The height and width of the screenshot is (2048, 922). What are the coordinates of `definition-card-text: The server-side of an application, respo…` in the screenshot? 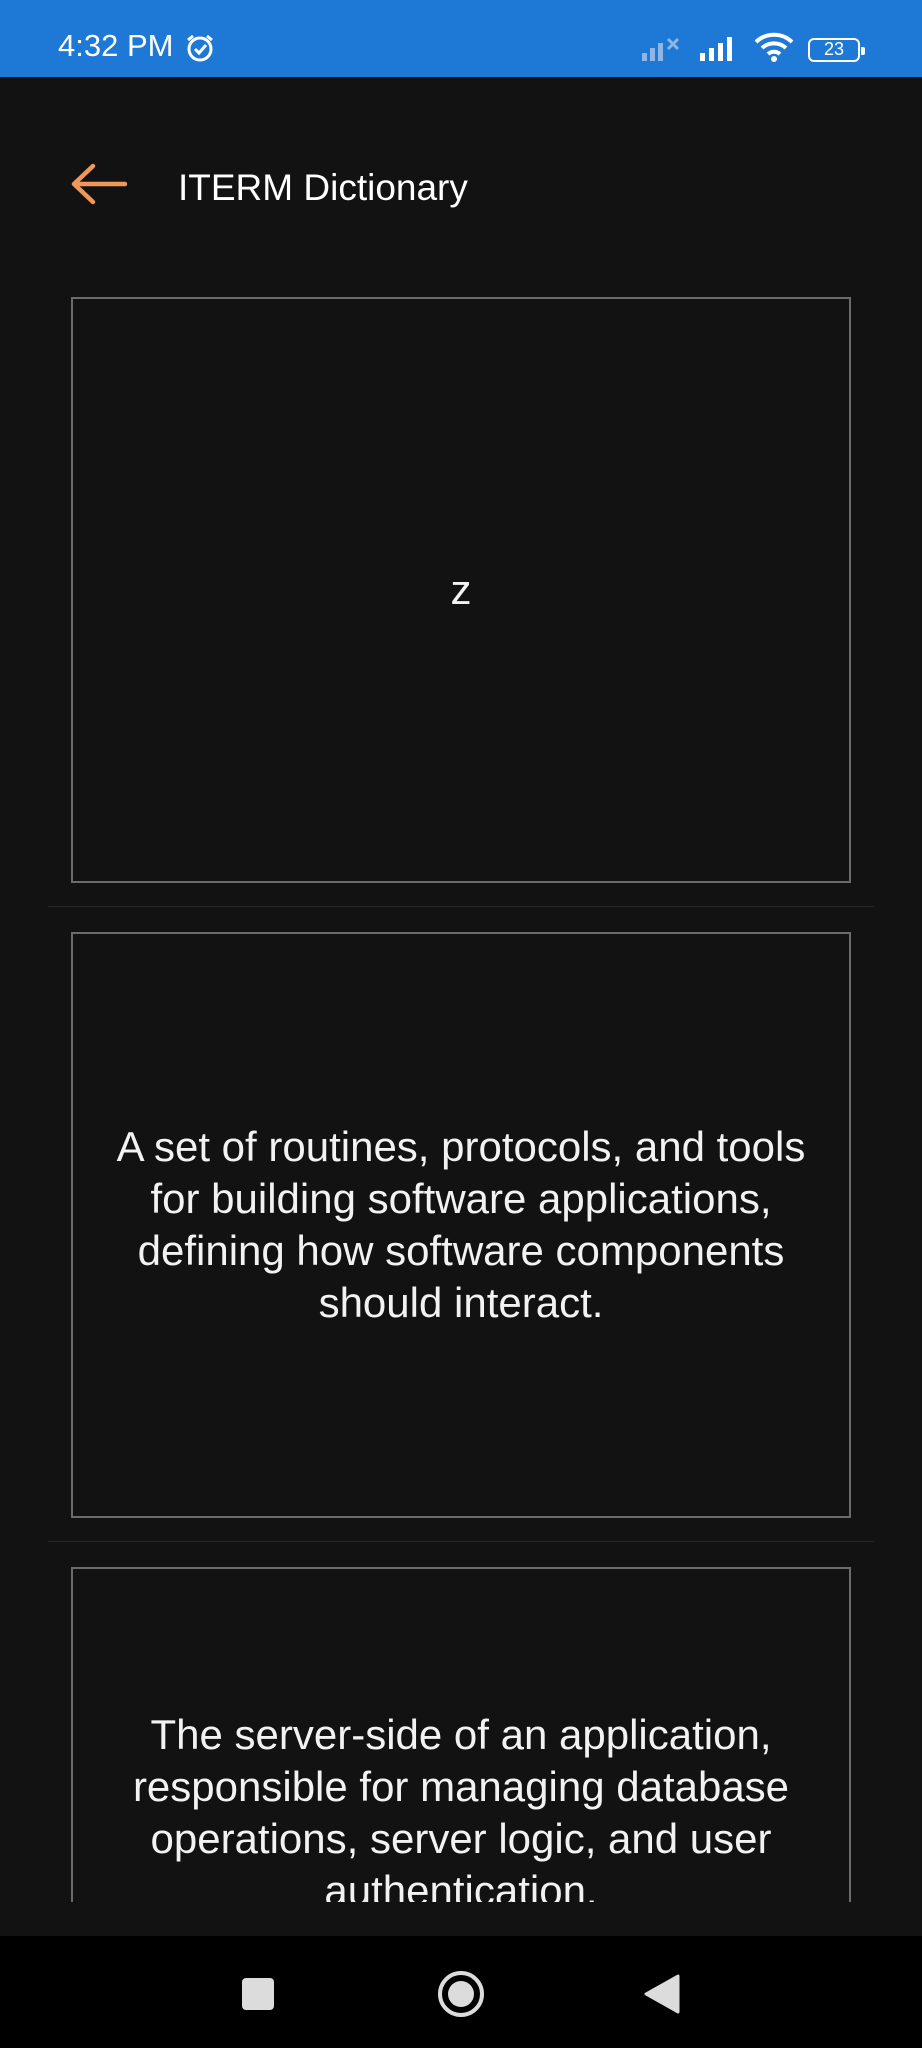 It's located at (461, 1806).